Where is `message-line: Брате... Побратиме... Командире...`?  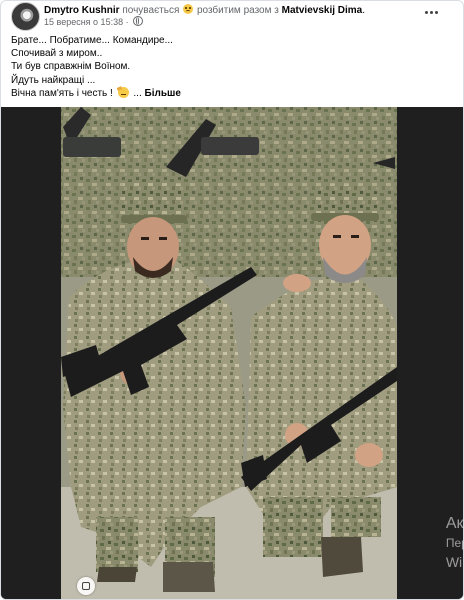
message-line: Брате... Побратиме... Командире... is located at coordinates (92, 40).